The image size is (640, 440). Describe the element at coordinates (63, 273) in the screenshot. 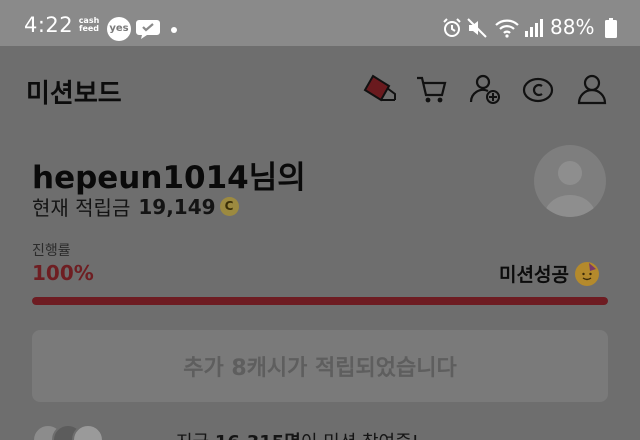

I see `progress-percent: 100%` at that location.